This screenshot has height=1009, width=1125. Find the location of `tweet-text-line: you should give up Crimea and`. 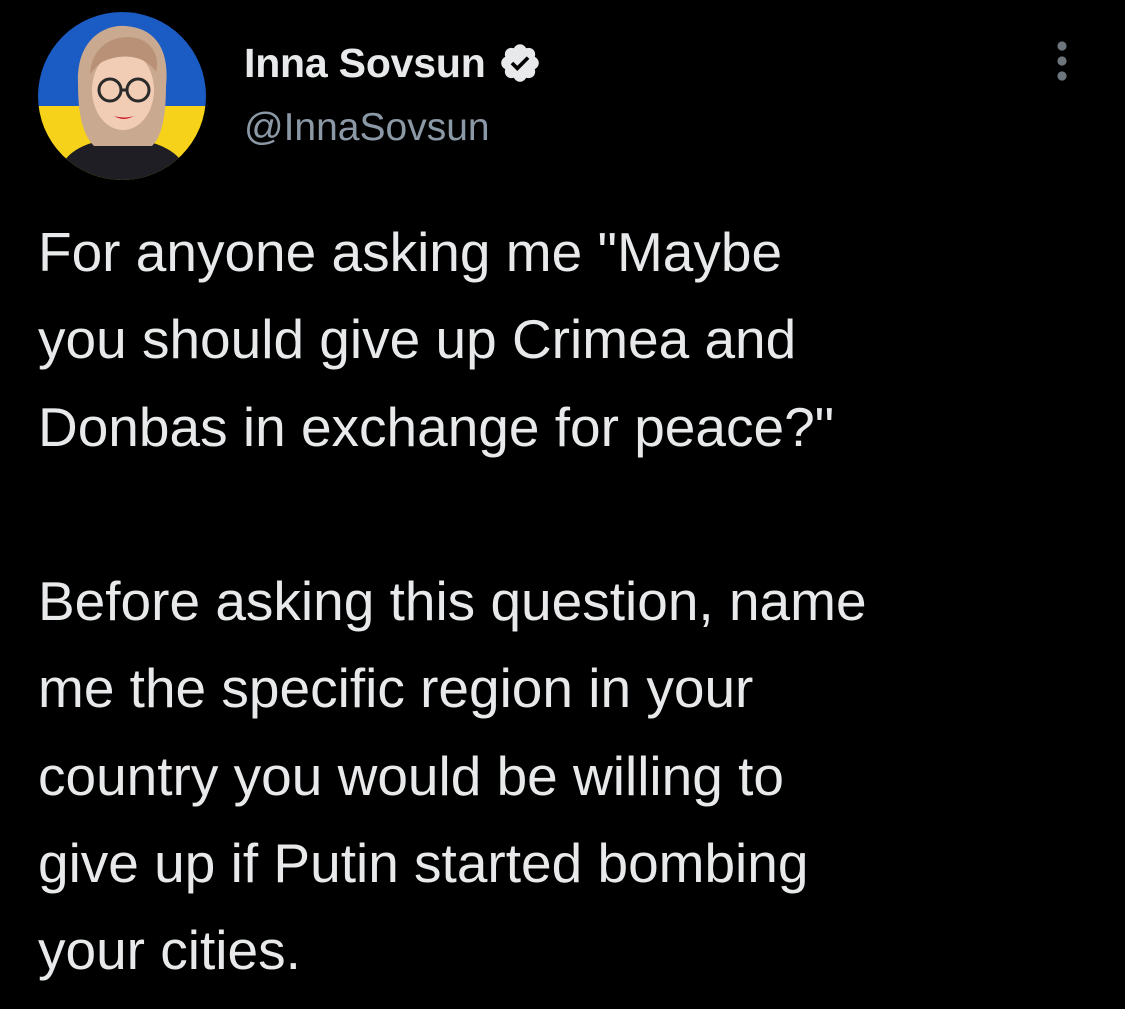

tweet-text-line: you should give up Crimea and is located at coordinates (417, 339).